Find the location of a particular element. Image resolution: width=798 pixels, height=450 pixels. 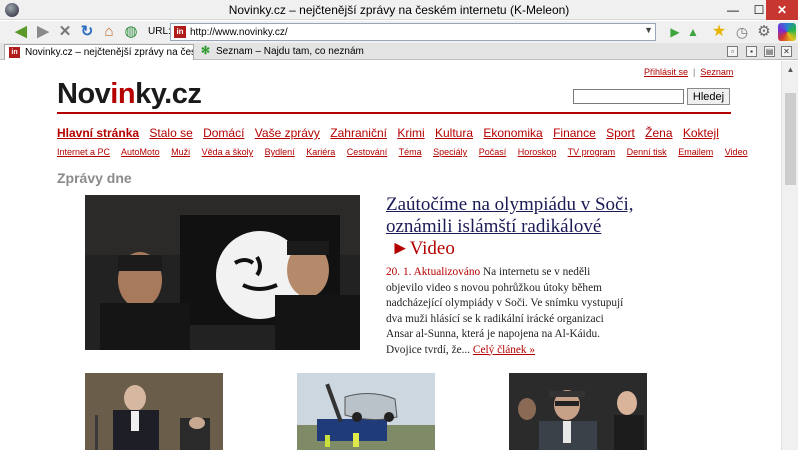

subnav-automoto: AutoMoto is located at coordinates (140, 152).